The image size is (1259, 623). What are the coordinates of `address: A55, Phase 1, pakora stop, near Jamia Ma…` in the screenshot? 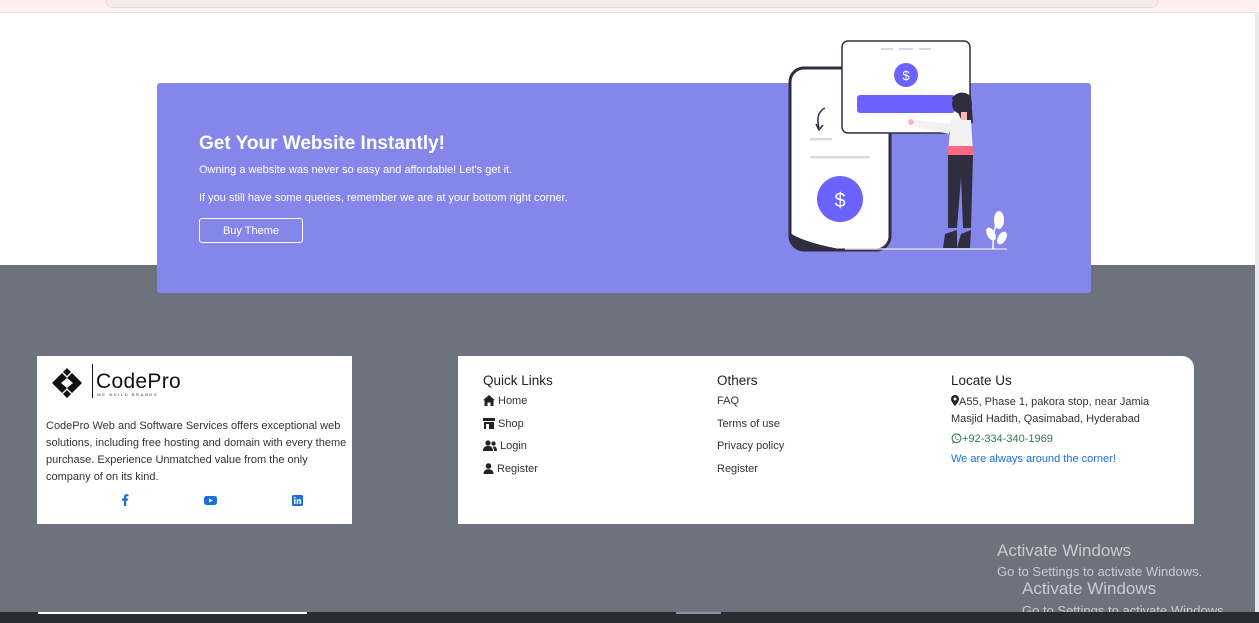 It's located at (1058, 411).